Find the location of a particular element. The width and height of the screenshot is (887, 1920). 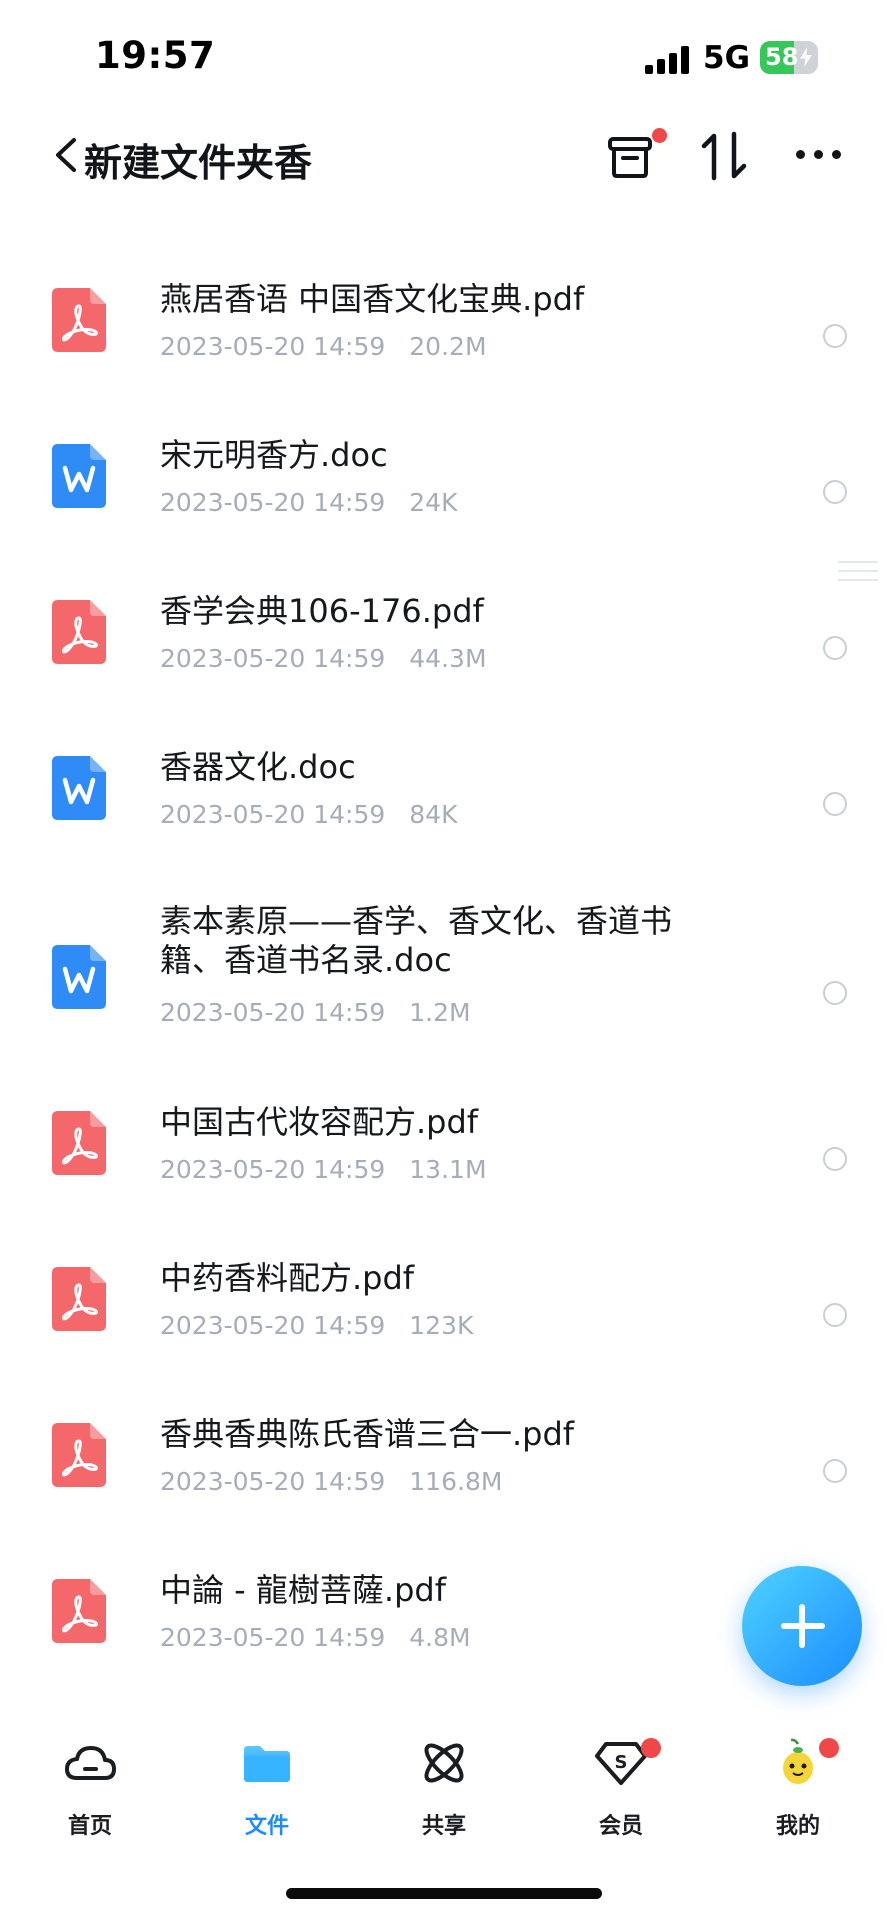

tab-label-files: 文件 is located at coordinates (266, 1826).